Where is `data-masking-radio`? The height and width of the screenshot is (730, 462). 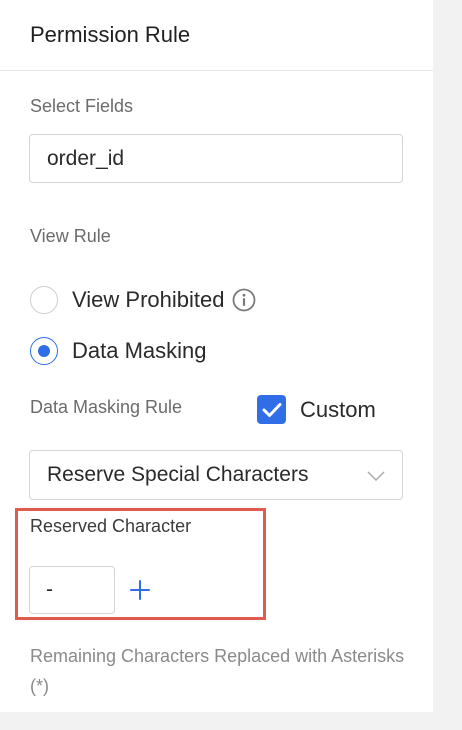 data-masking-radio is located at coordinates (44, 351).